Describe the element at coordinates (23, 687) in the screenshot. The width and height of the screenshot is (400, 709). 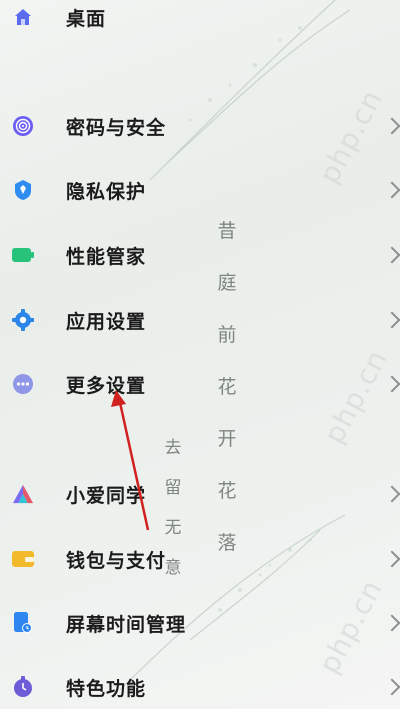
I see `features-icon` at that location.